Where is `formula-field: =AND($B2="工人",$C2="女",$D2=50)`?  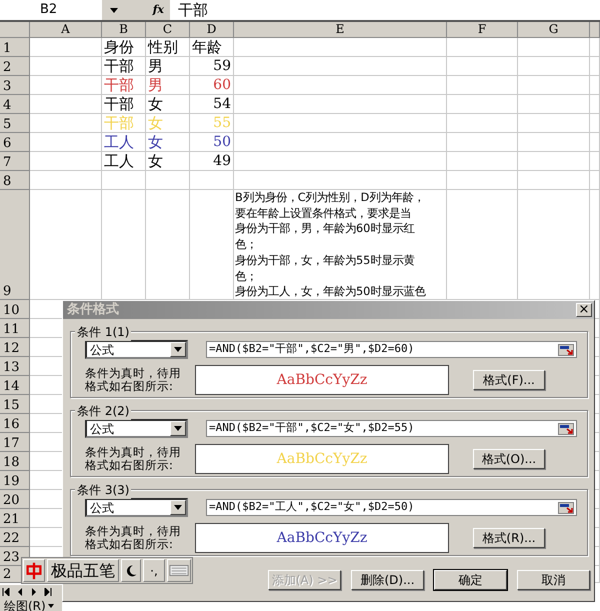 formula-field: =AND($B2="工人",$C2="女",$D2=50) is located at coordinates (391, 507).